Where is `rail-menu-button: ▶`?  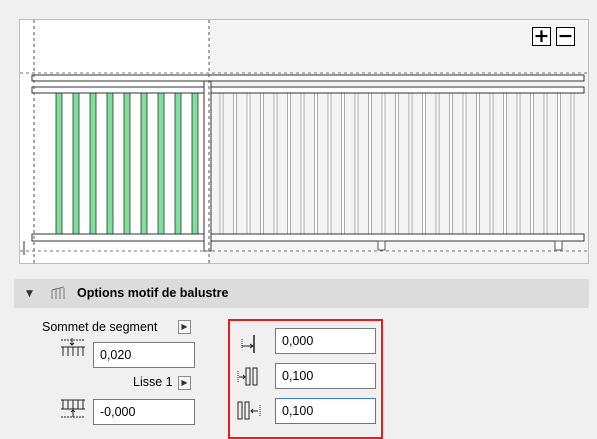 rail-menu-button: ▶ is located at coordinates (184, 383).